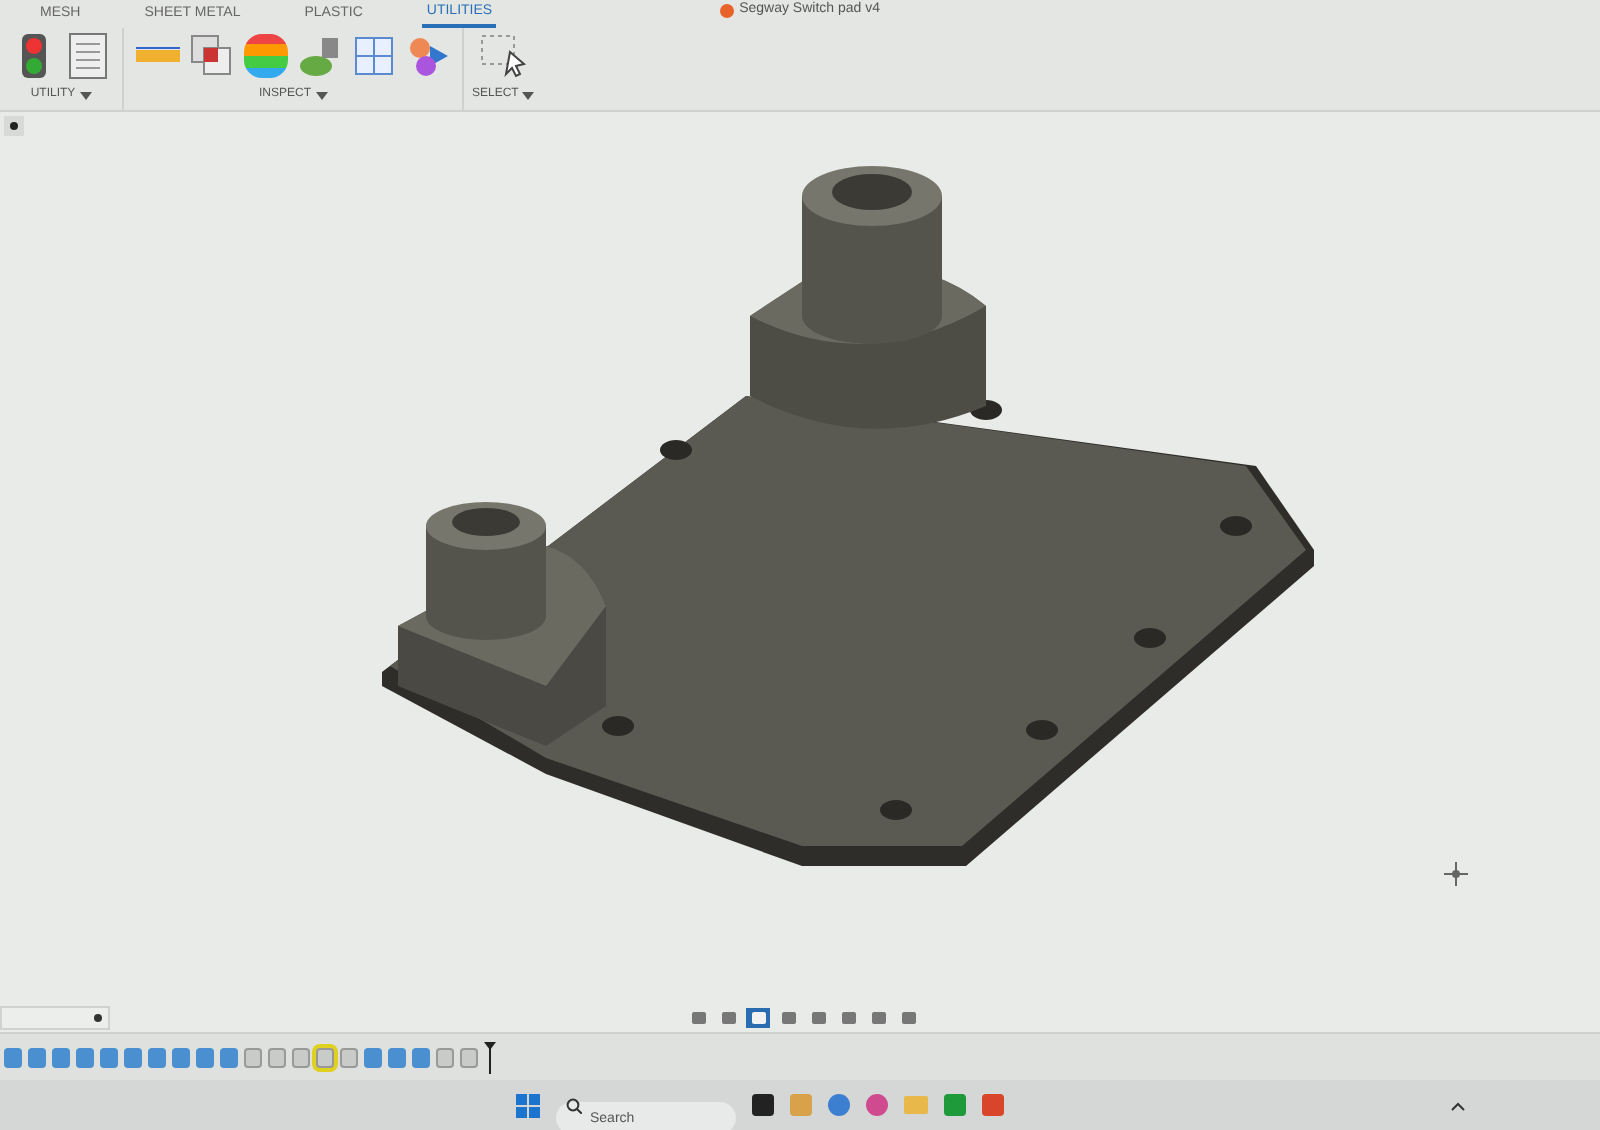 This screenshot has height=1130, width=1600. I want to click on view-cursor-icon, so click(1456, 874).